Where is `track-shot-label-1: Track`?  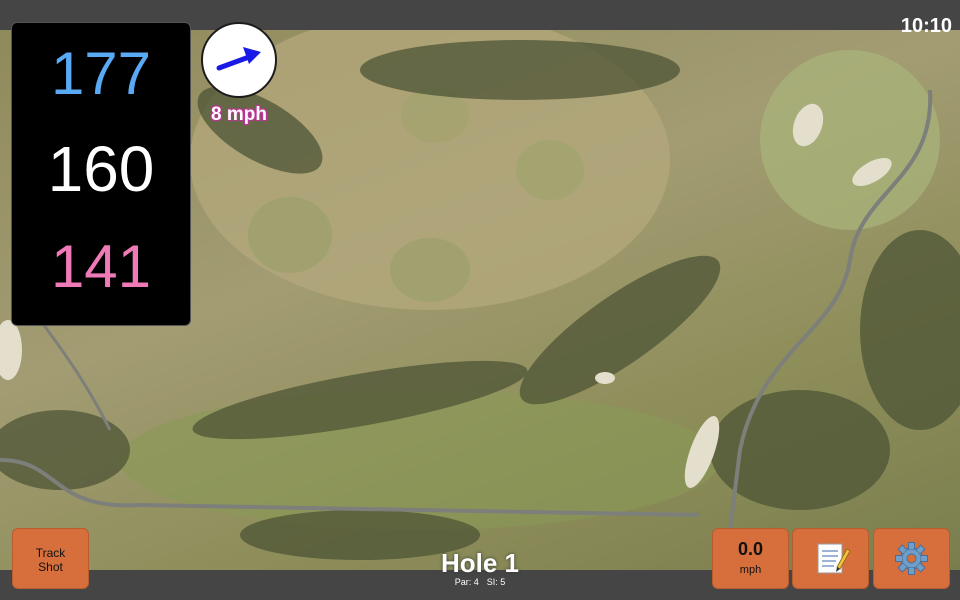 track-shot-label-1: Track is located at coordinates (50, 553).